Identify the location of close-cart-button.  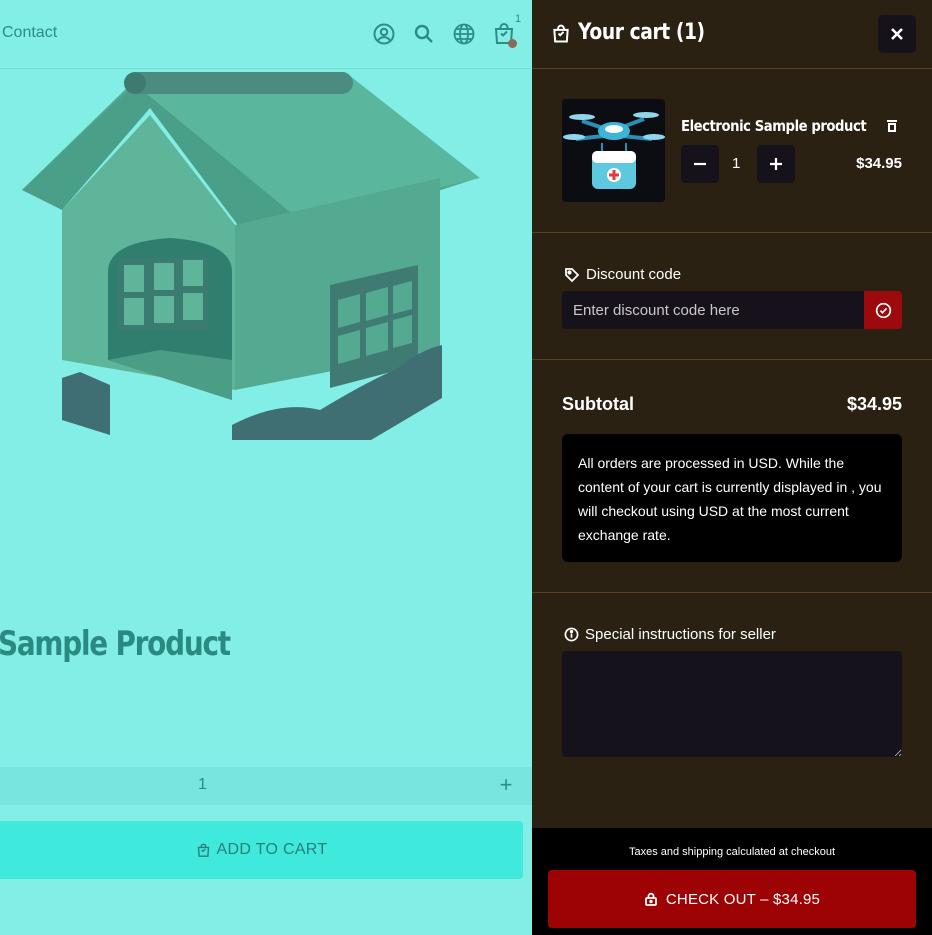
(897, 34).